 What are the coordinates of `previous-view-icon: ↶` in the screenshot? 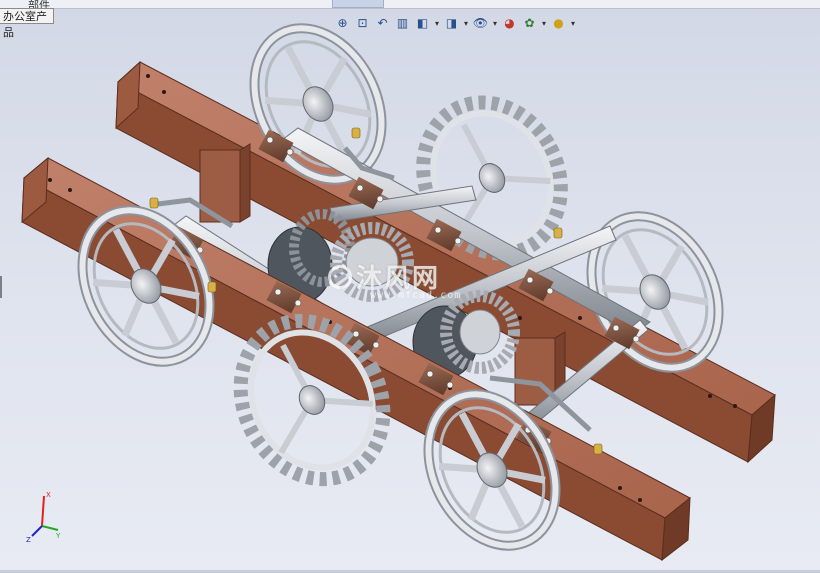 It's located at (382, 23).